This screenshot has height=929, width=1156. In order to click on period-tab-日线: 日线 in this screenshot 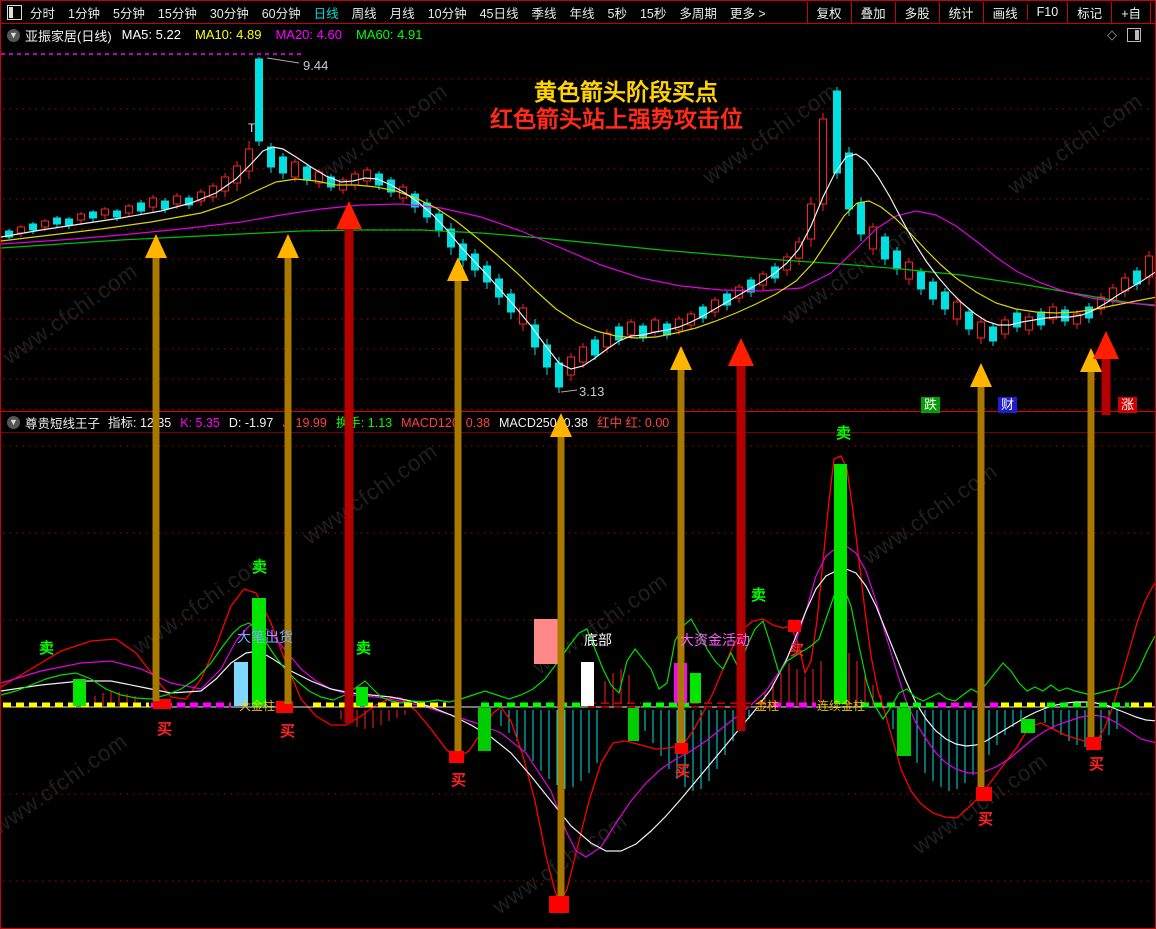, I will do `click(326, 12)`.